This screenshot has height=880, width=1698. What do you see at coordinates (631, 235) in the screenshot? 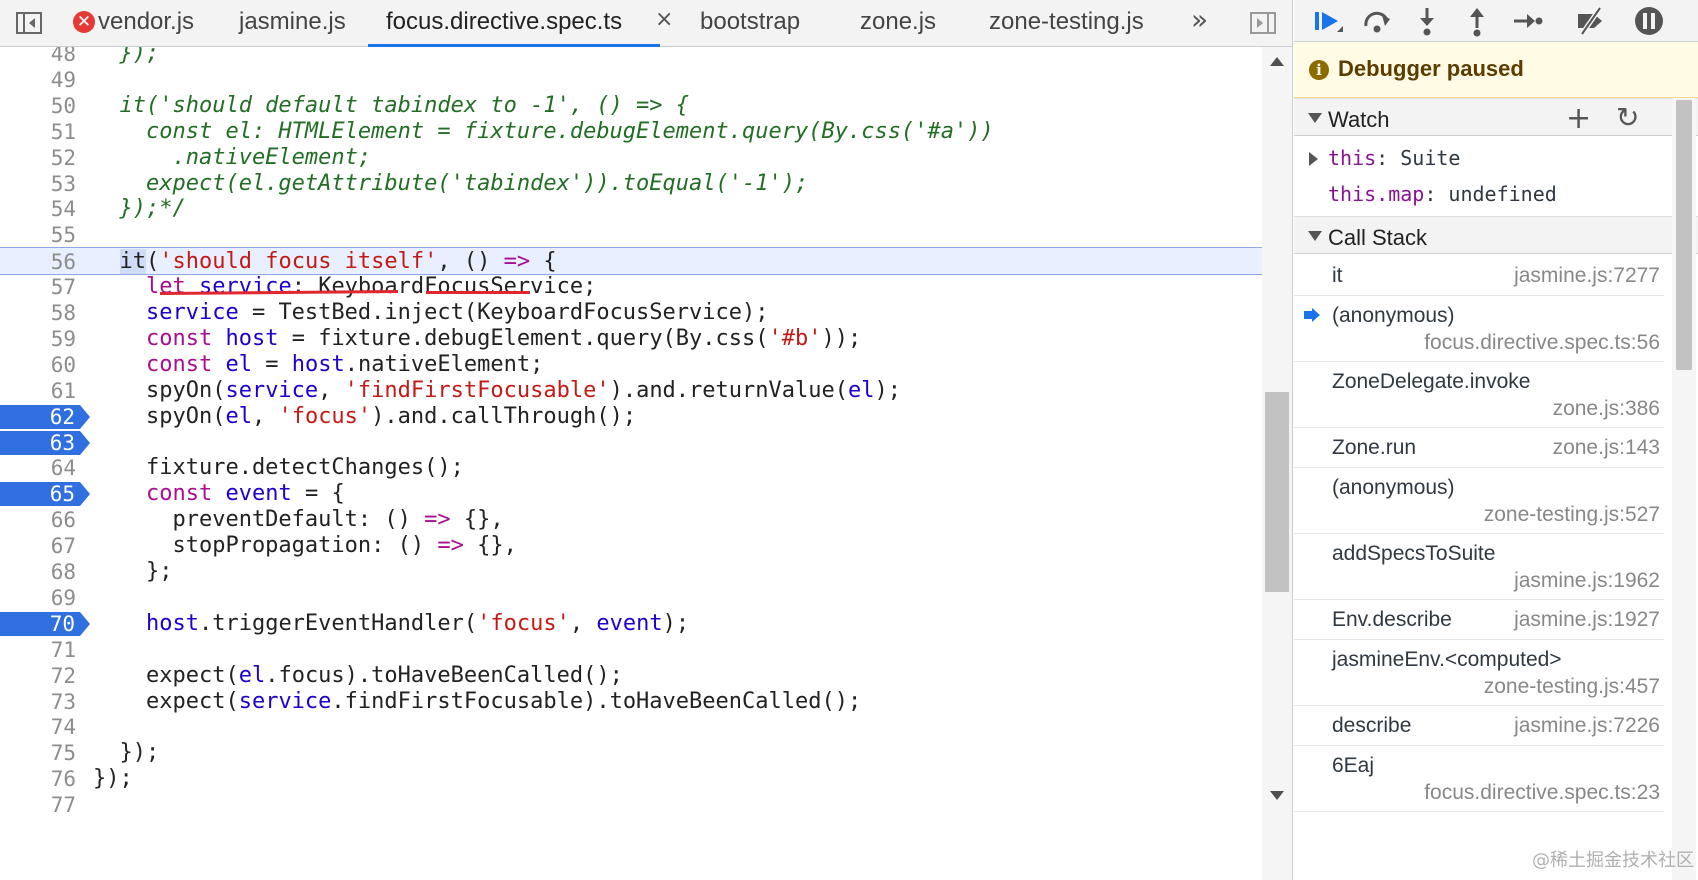
I see `code-line: 55` at bounding box center [631, 235].